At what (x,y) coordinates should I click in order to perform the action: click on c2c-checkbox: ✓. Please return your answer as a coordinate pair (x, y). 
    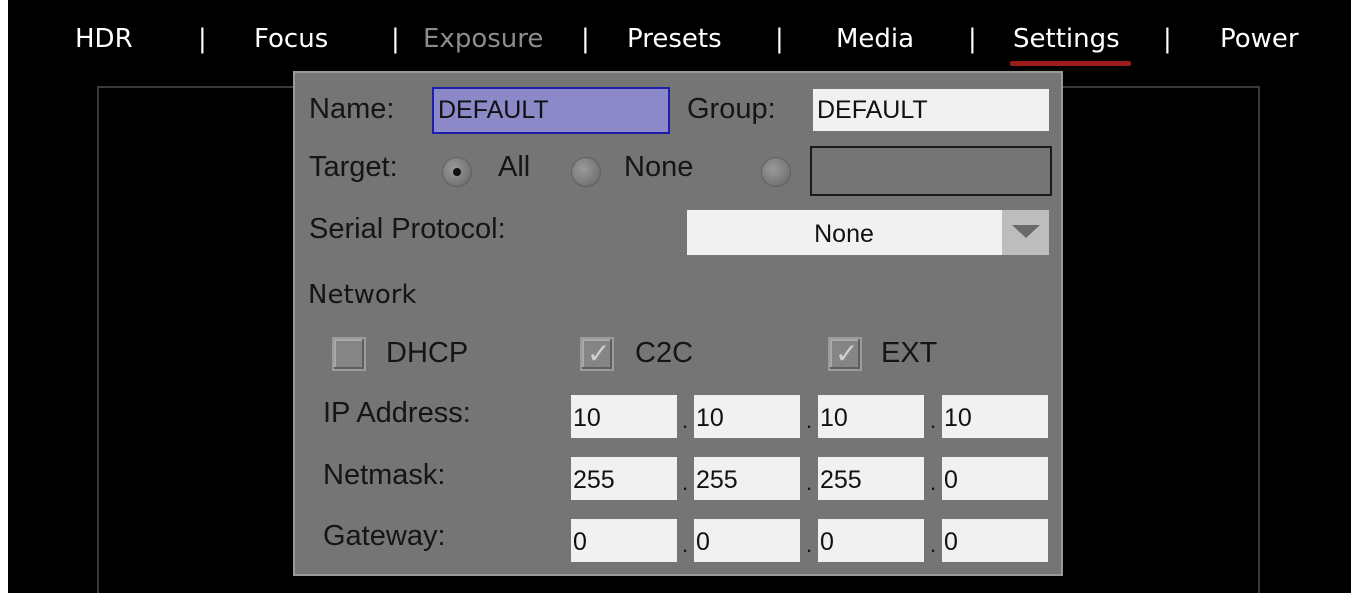
    Looking at the image, I should click on (597, 354).